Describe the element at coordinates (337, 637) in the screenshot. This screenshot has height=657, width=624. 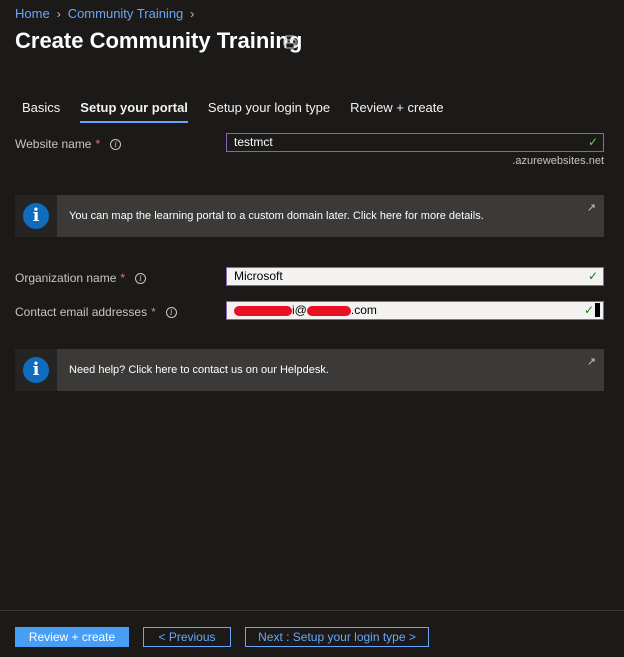
I see `next-button: Next : Setup your login type >` at that location.